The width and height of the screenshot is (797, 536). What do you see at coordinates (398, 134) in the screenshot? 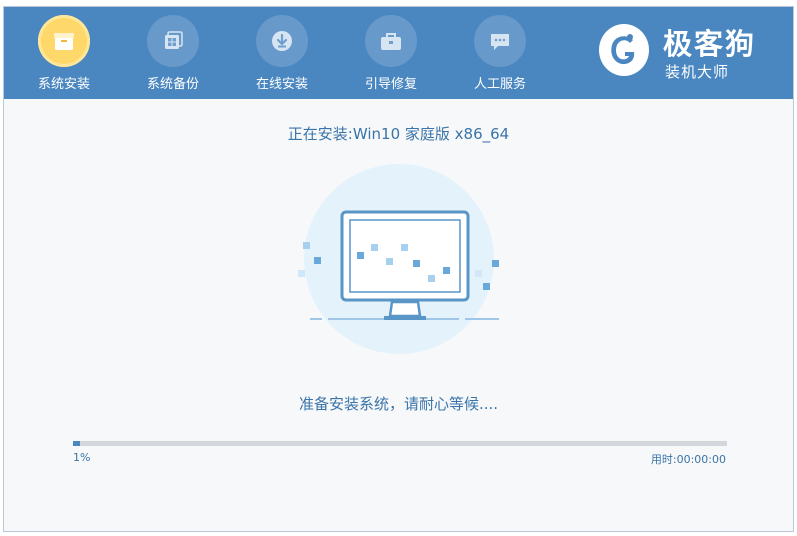
I see `install-title: 正在安装:Win10 家庭版 x86_64` at bounding box center [398, 134].